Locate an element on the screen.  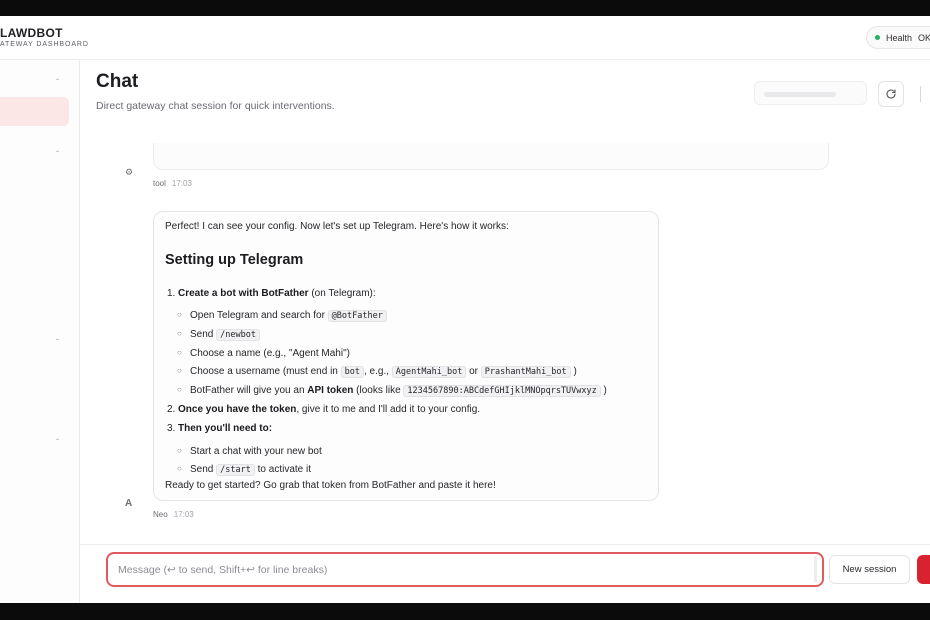
refresh-icon is located at coordinates (891, 94).